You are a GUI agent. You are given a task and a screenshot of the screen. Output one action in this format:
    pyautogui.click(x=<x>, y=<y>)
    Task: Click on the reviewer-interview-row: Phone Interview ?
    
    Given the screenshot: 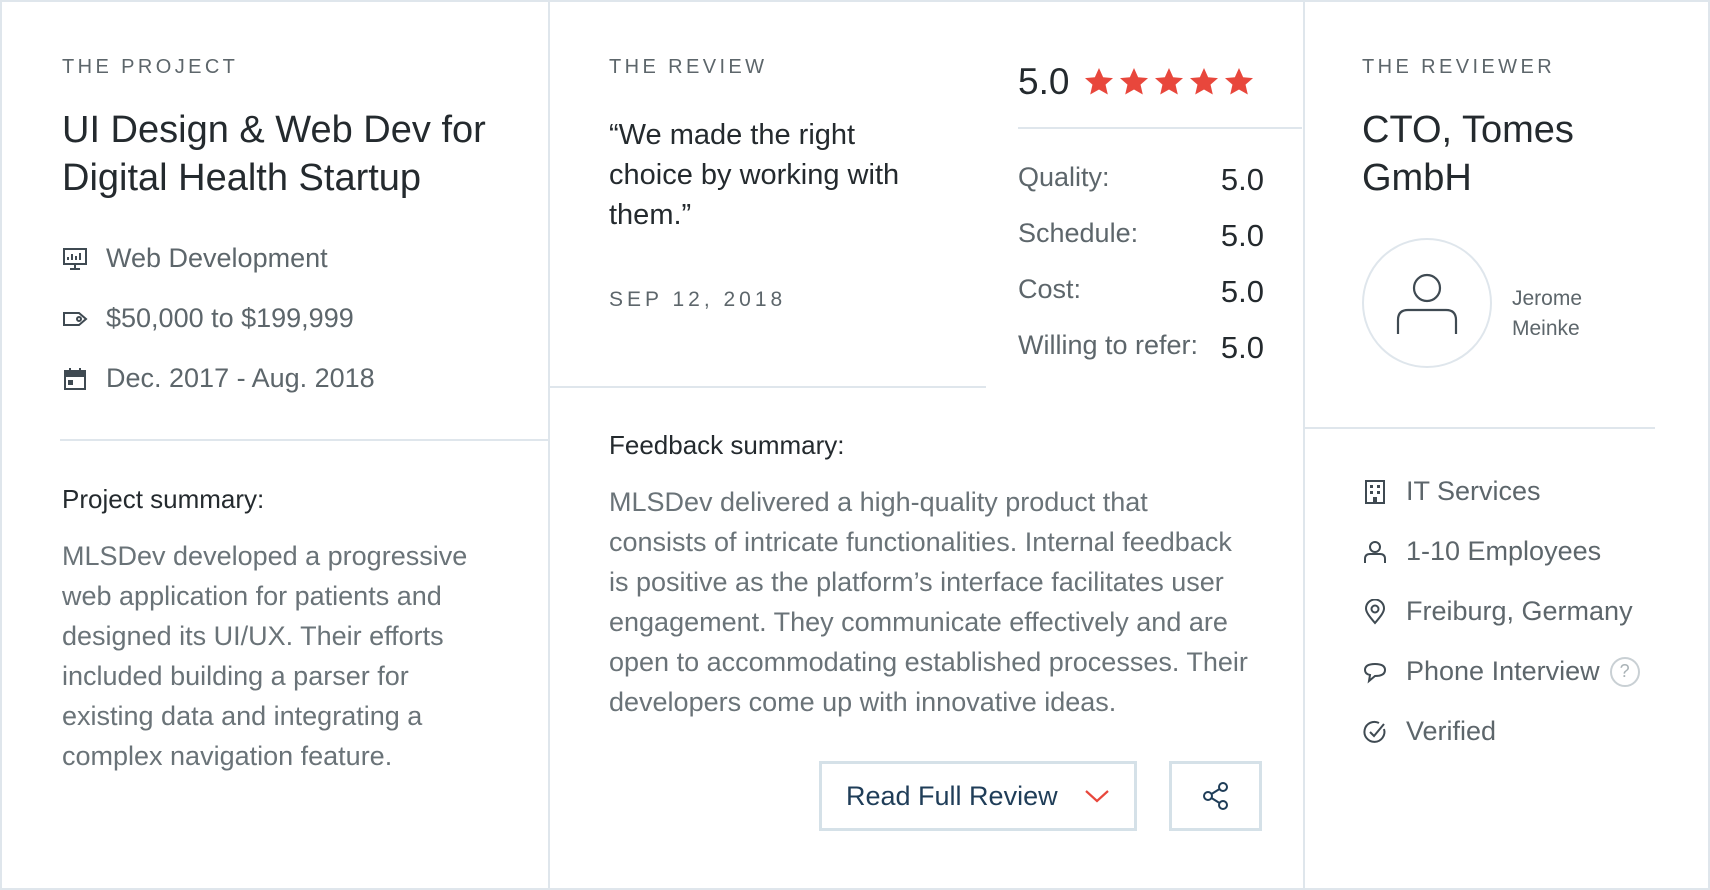 What is the action you would take?
    pyautogui.click(x=1501, y=671)
    